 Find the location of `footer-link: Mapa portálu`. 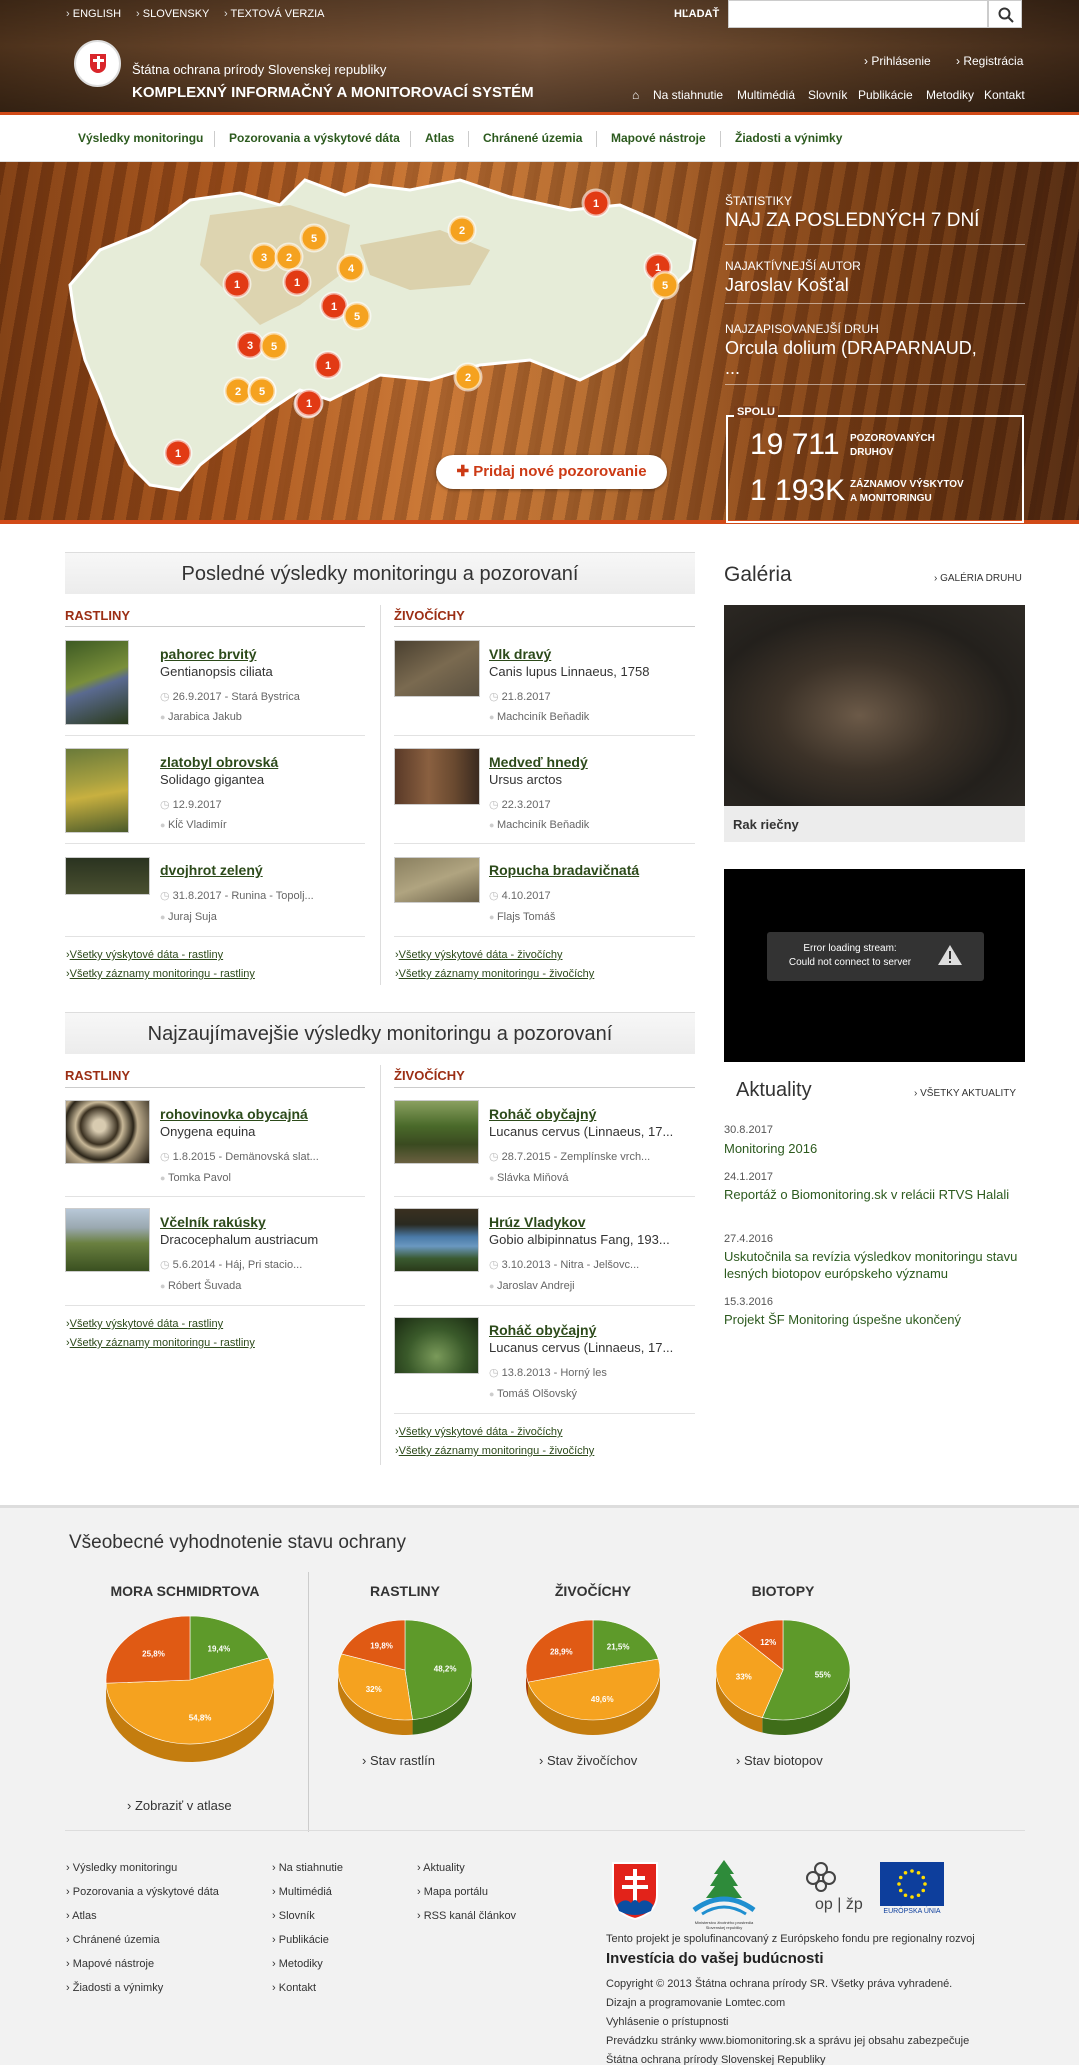

footer-link: Mapa portálu is located at coordinates (452, 1892).